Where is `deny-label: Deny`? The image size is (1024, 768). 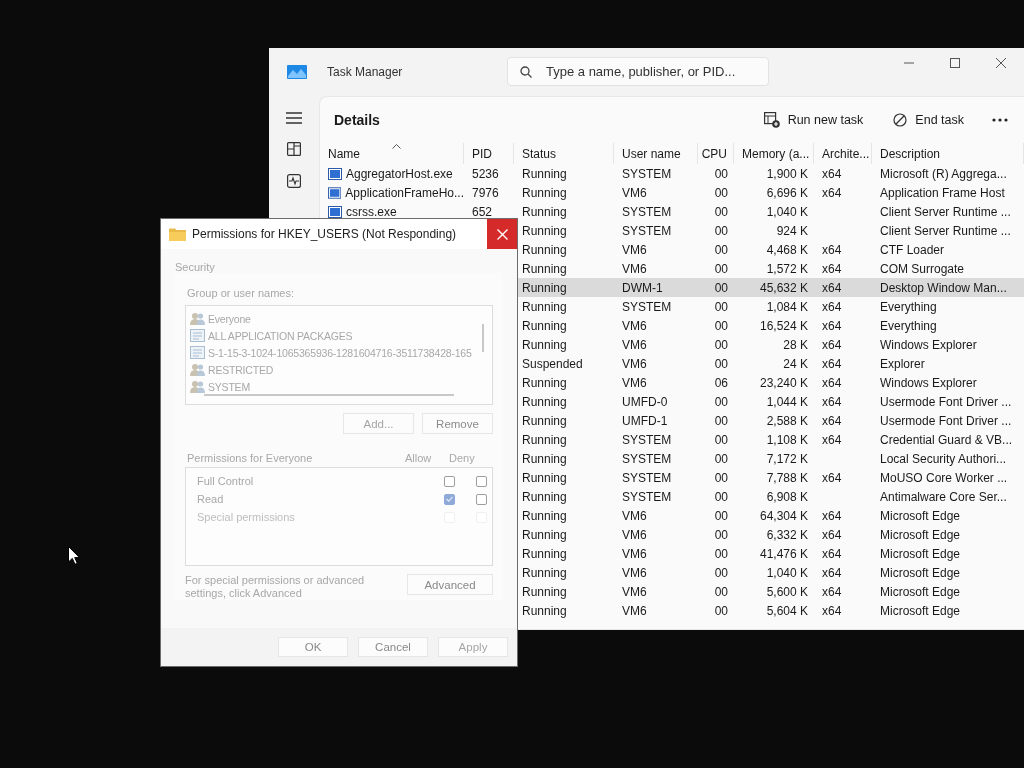
deny-label: Deny is located at coordinates (462, 458).